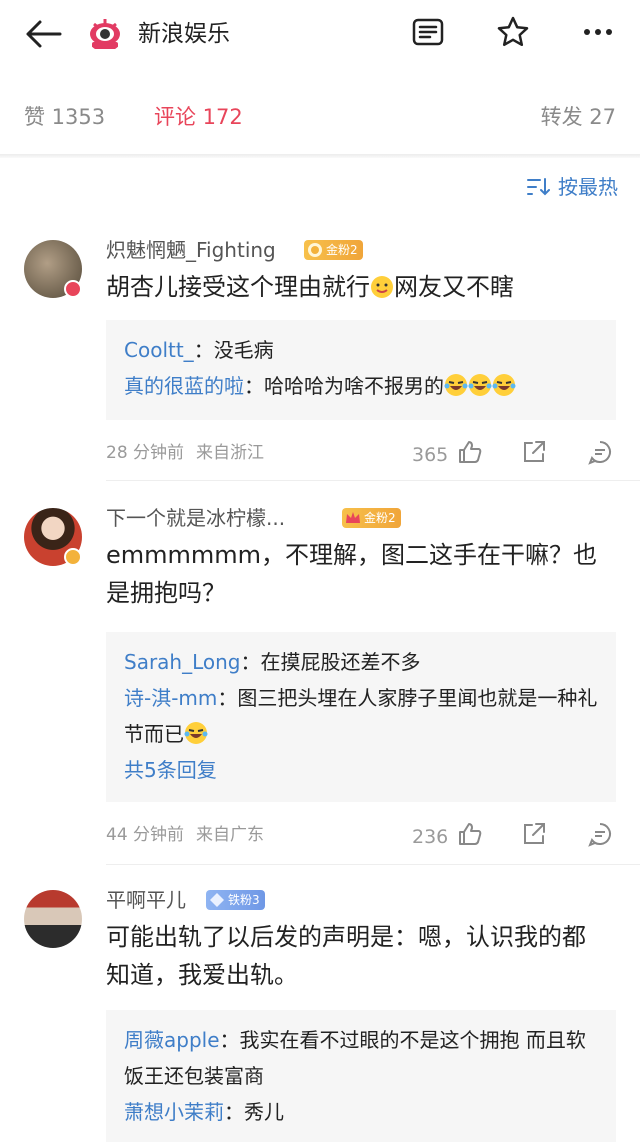 The height and width of the screenshot is (1142, 640). Describe the element at coordinates (159, 350) in the screenshot. I see `reply-author: Cooltt_` at that location.